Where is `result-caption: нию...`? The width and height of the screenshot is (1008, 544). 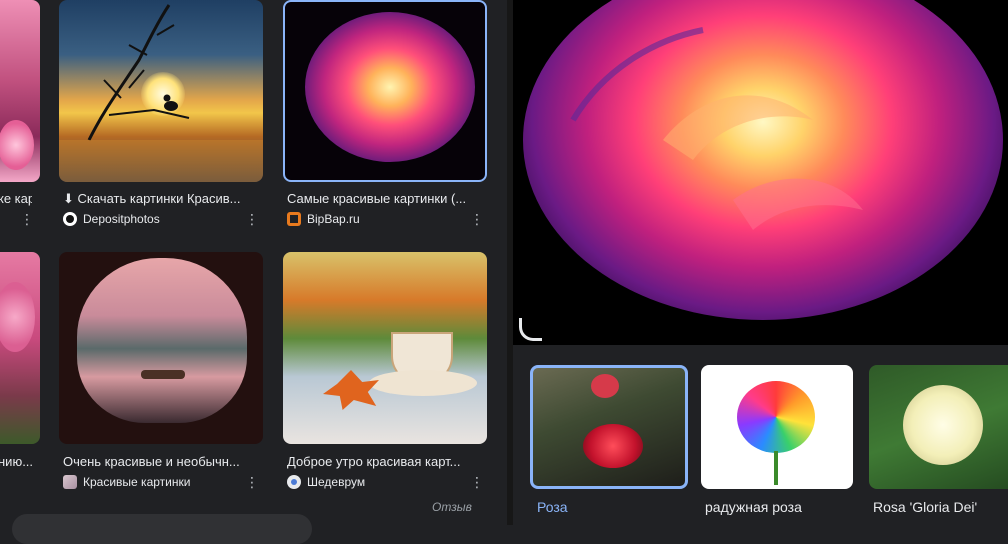
result-caption: нию... is located at coordinates (16, 461).